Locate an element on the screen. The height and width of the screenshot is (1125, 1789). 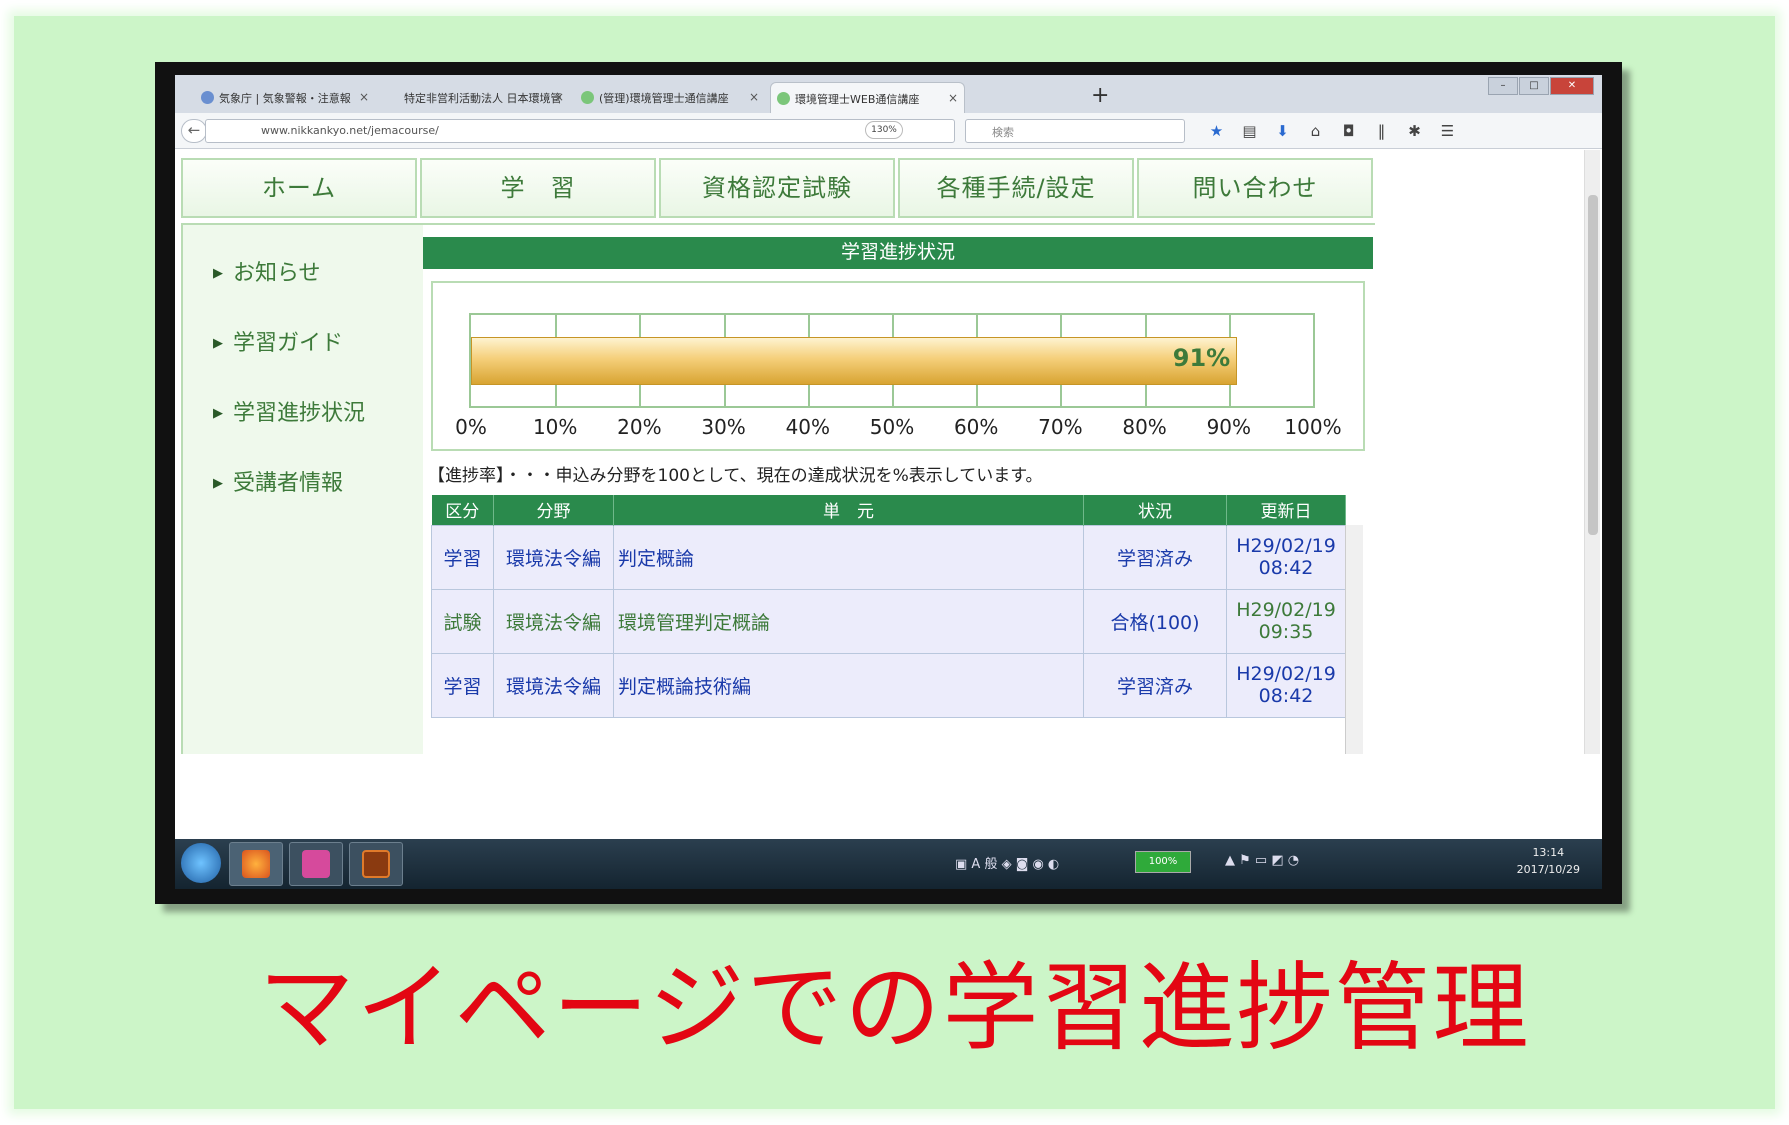
sidebar-item-news: お知らせ is located at coordinates (289, 271).